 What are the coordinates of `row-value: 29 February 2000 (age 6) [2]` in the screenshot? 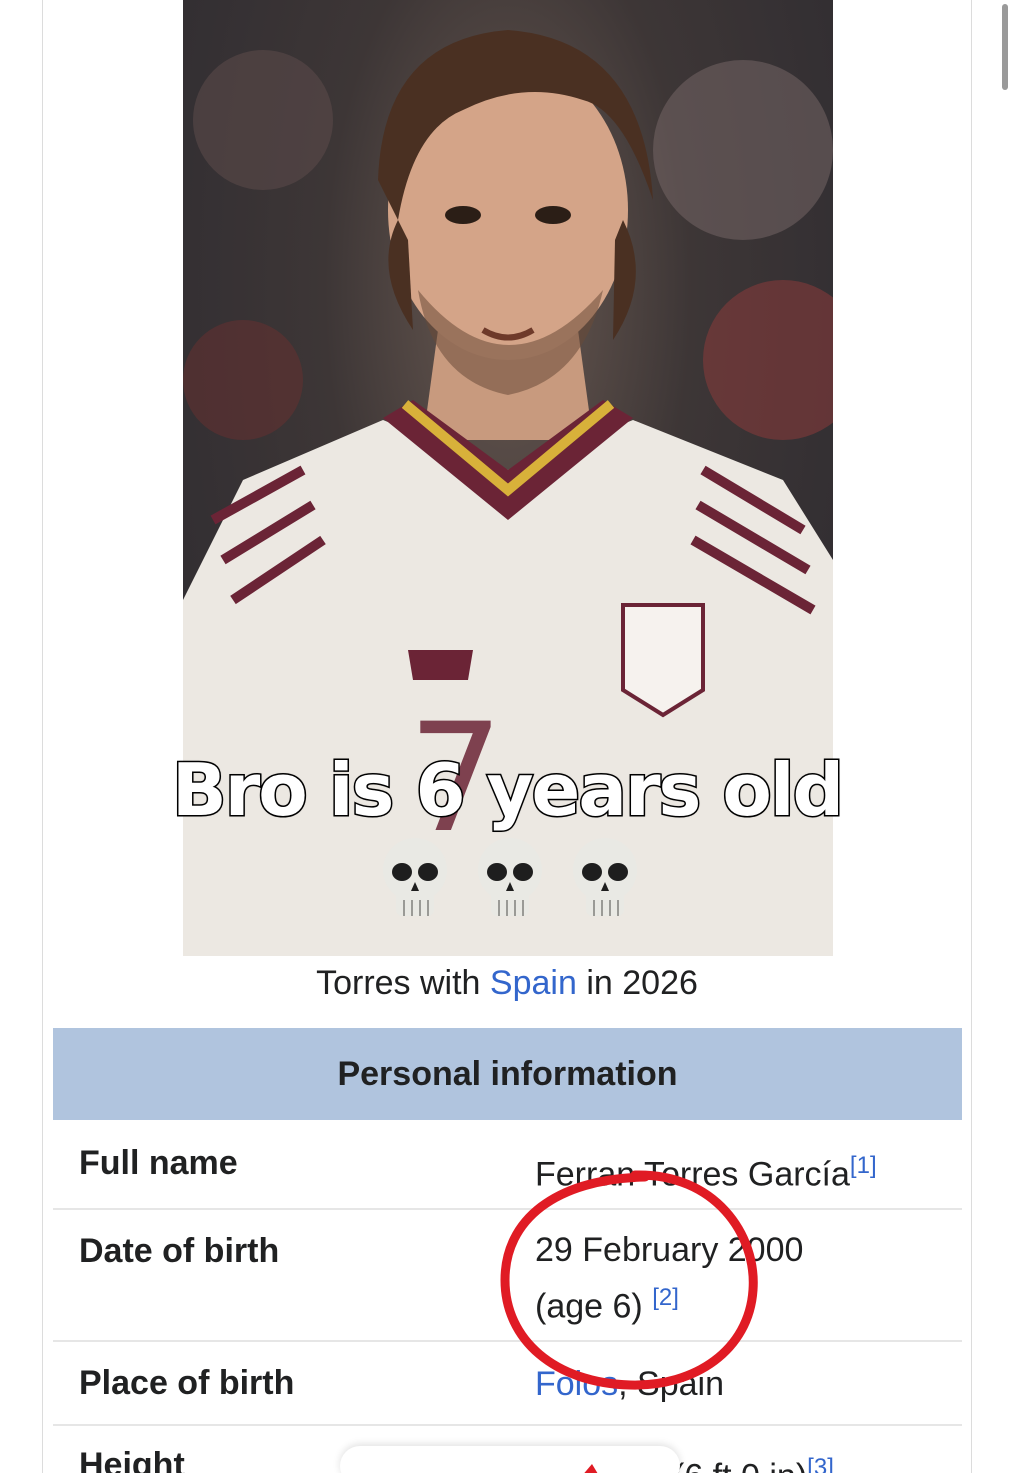 It's located at (669, 1278).